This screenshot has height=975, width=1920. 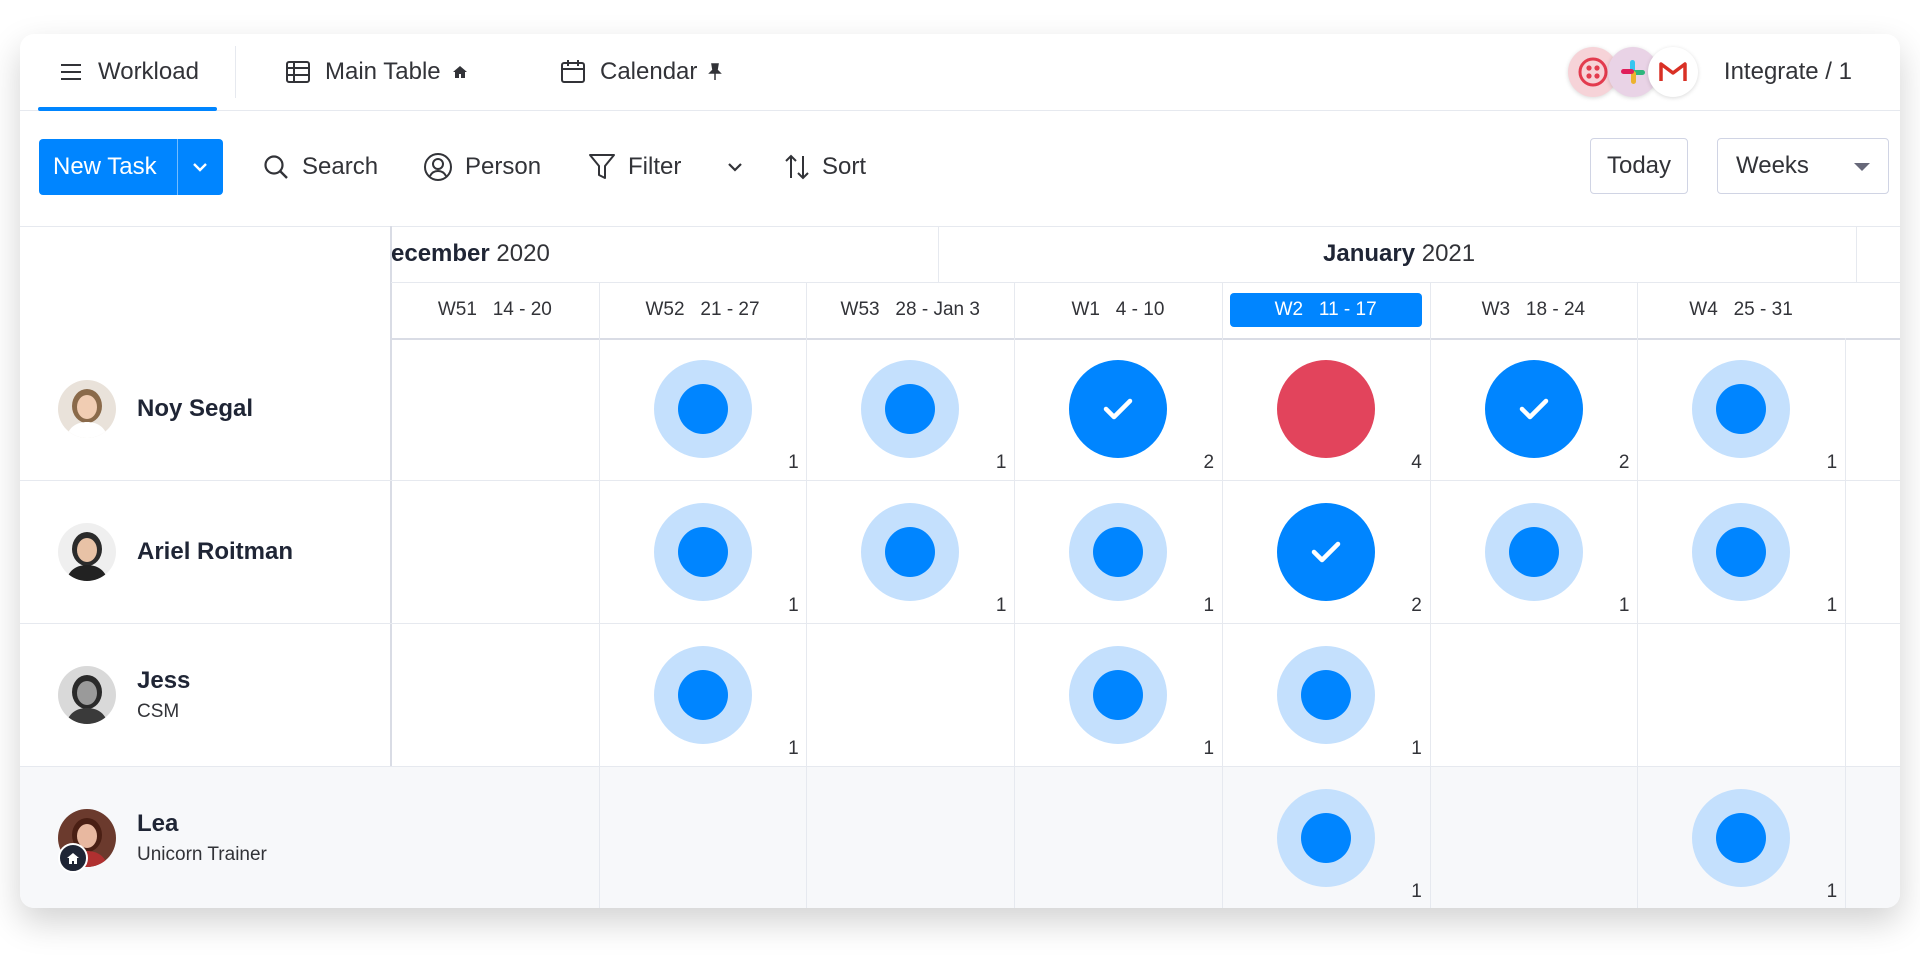 I want to click on search-label: Search, so click(x=340, y=166).